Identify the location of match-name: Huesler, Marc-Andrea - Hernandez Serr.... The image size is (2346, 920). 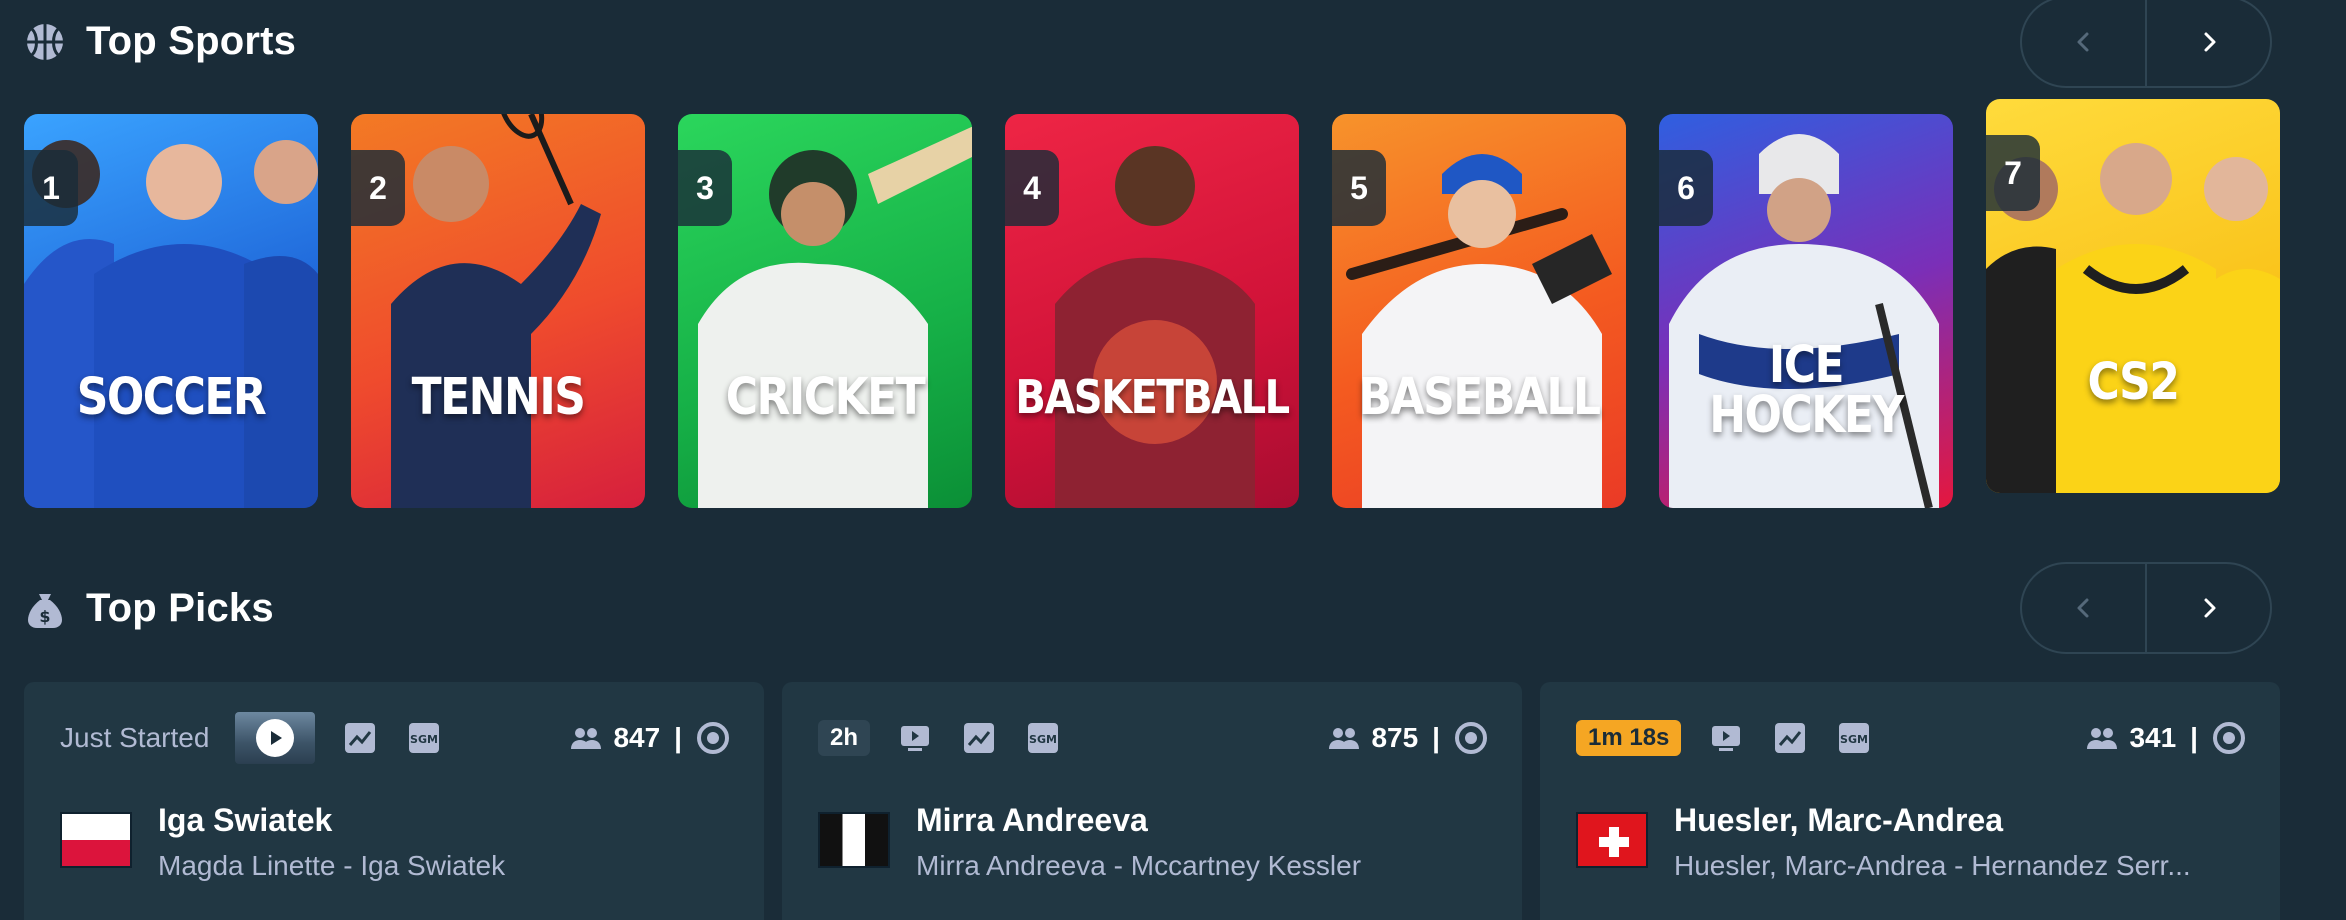
(1932, 865).